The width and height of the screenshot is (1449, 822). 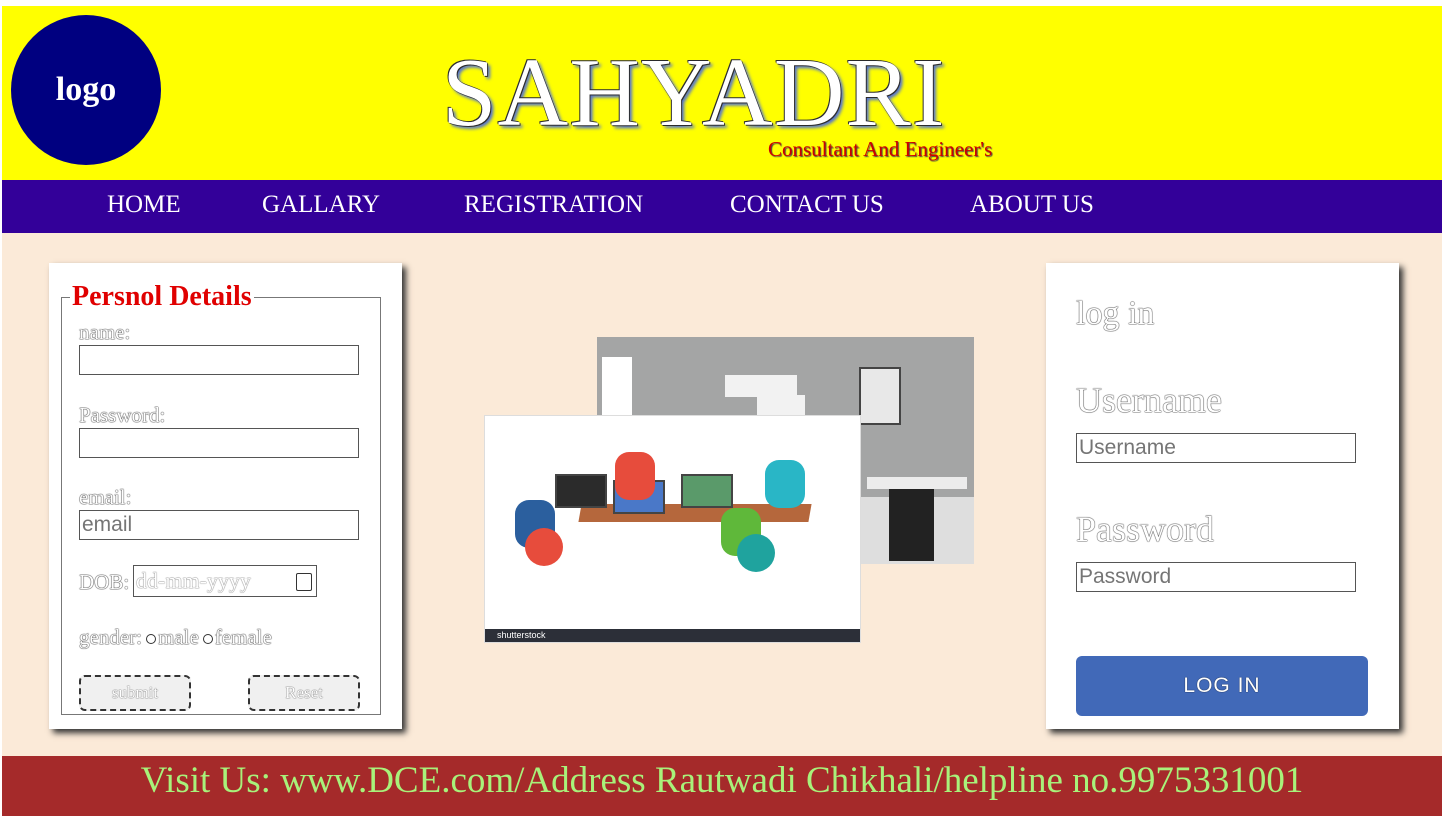 I want to click on dob-placeholder: dd-mm-yyyy, so click(x=193, y=580).